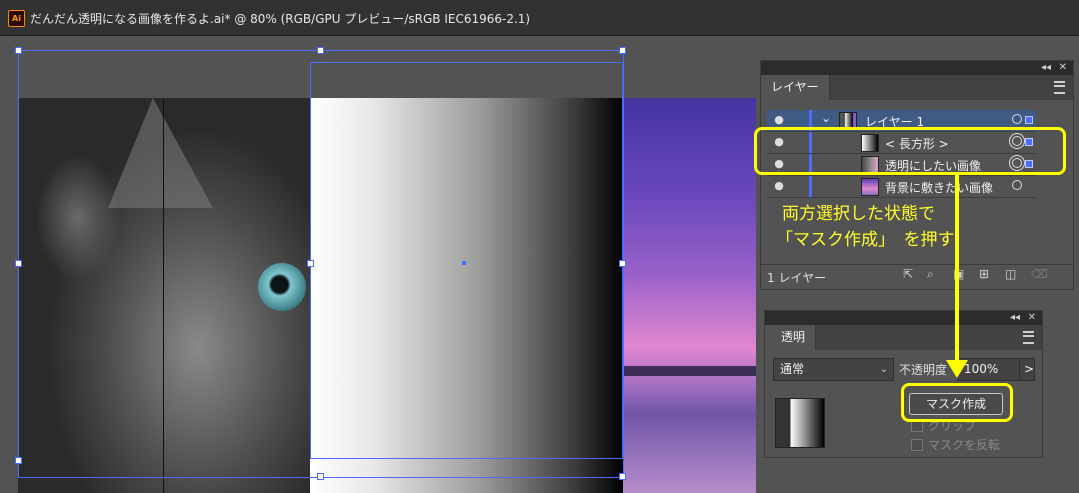 The height and width of the screenshot is (493, 1079). I want to click on chevron-down-icon: ⌄, so click(883, 369).